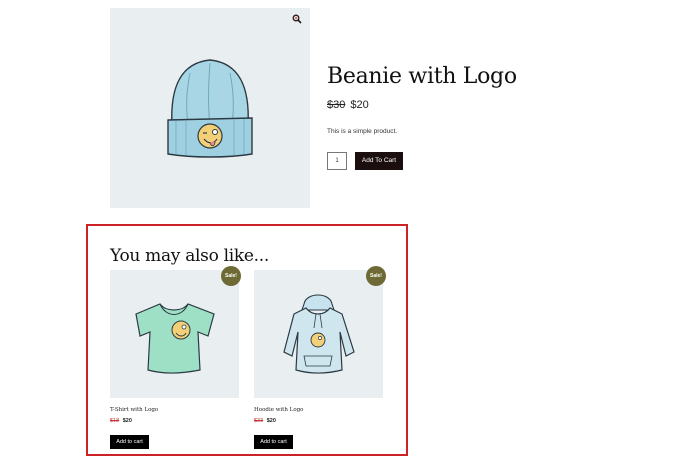 The width and height of the screenshot is (680, 461). Describe the element at coordinates (336, 105) in the screenshot. I see `product-old-price: $30` at that location.